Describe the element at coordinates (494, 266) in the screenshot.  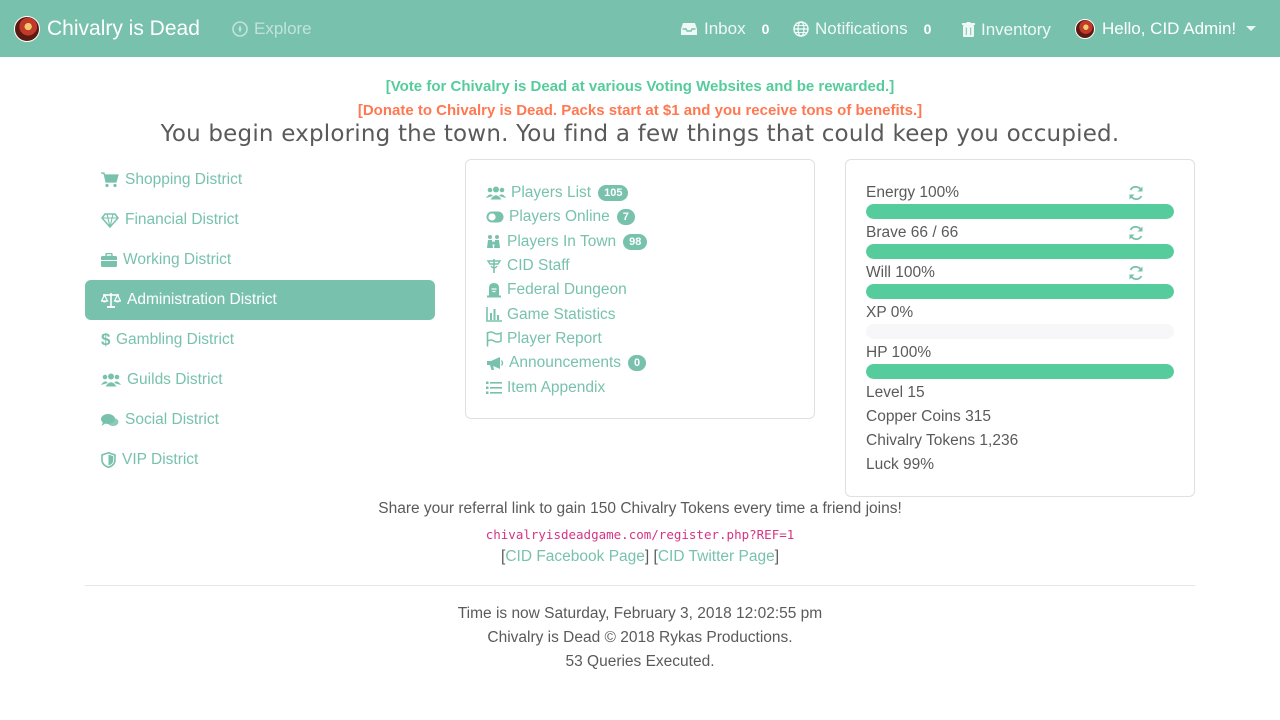
I see `staff-icon` at that location.